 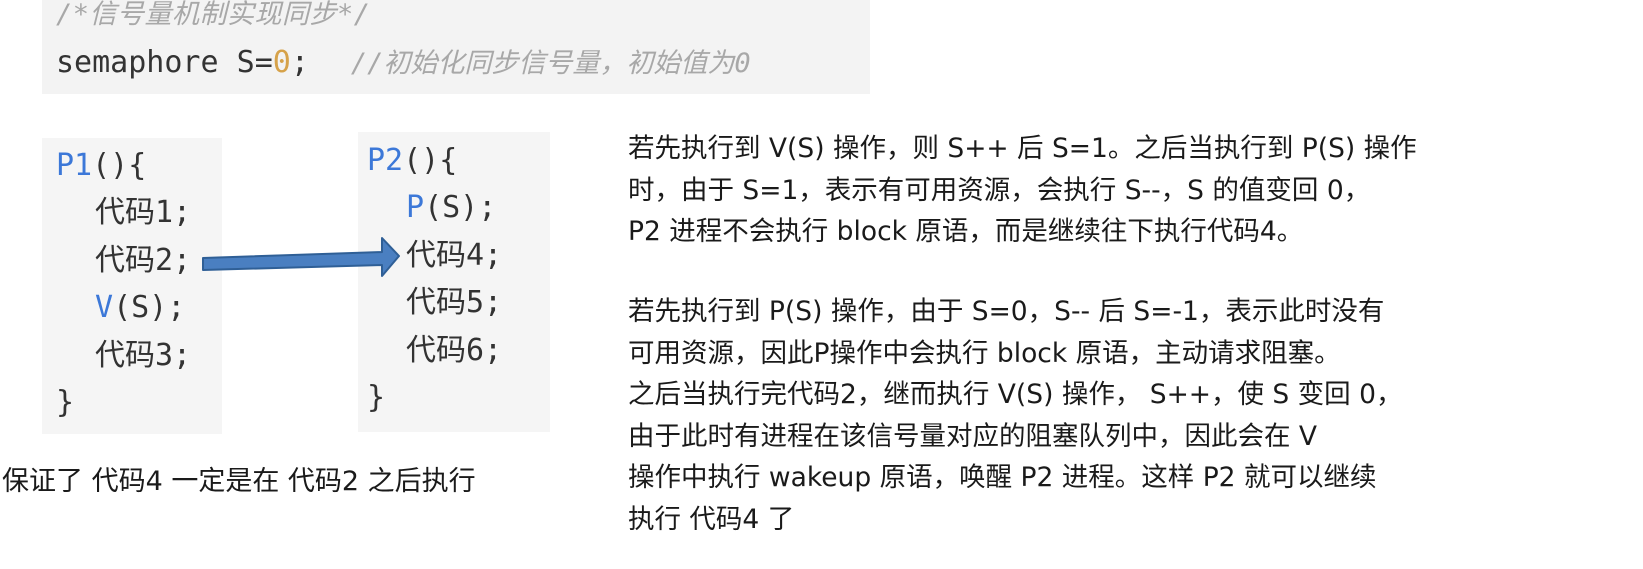 What do you see at coordinates (415, 207) in the screenshot?
I see `p-keyword: P` at bounding box center [415, 207].